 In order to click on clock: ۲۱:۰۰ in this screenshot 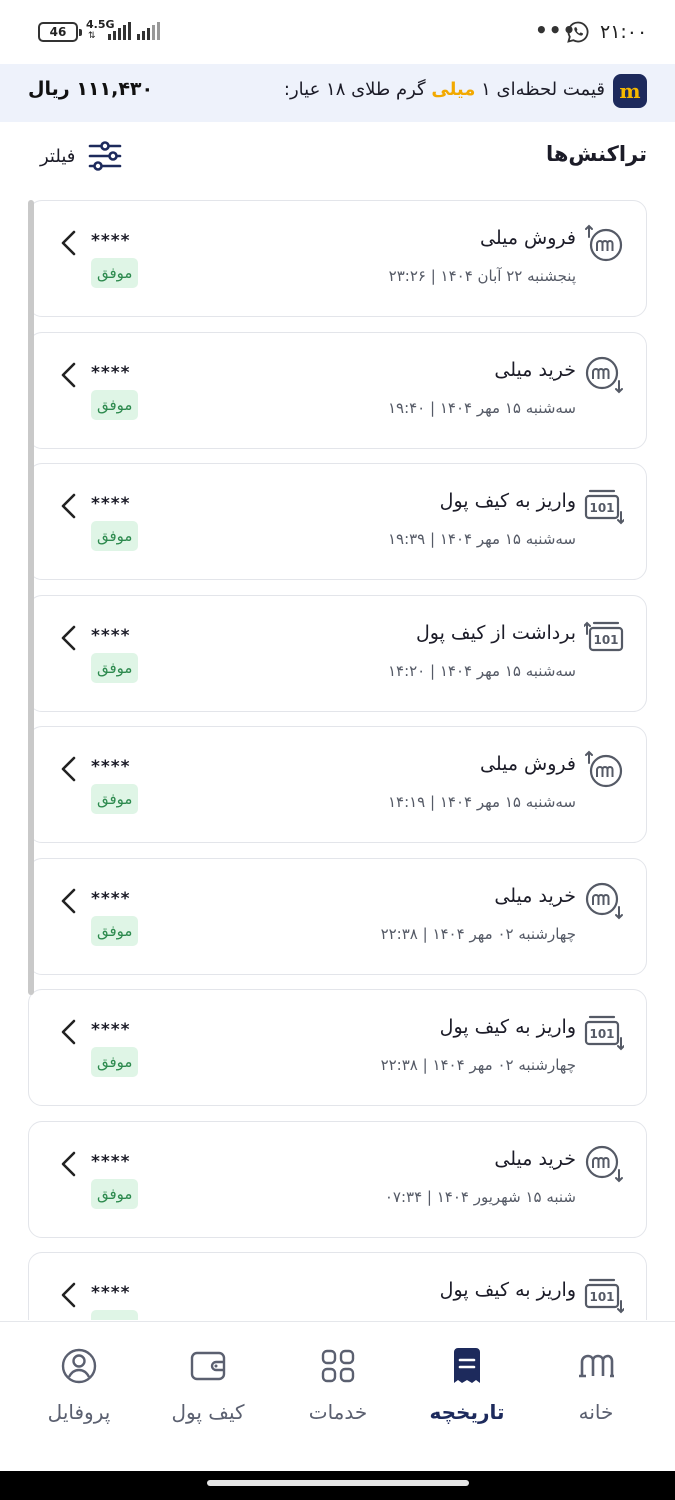, I will do `click(624, 32)`.